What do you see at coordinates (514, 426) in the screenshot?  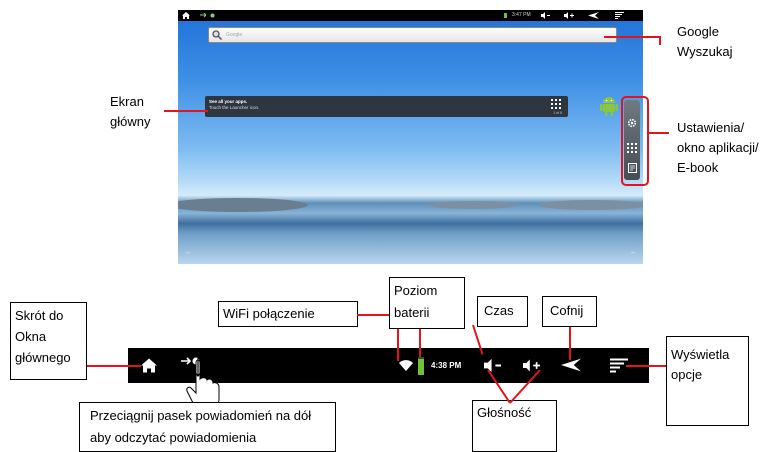 I see `callout-volume: Głośność` at bounding box center [514, 426].